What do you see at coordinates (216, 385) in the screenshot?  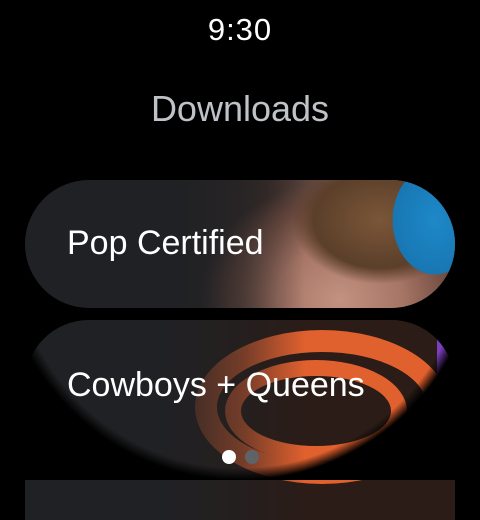 I see `download-item-label: Cowboys + Queens` at bounding box center [216, 385].